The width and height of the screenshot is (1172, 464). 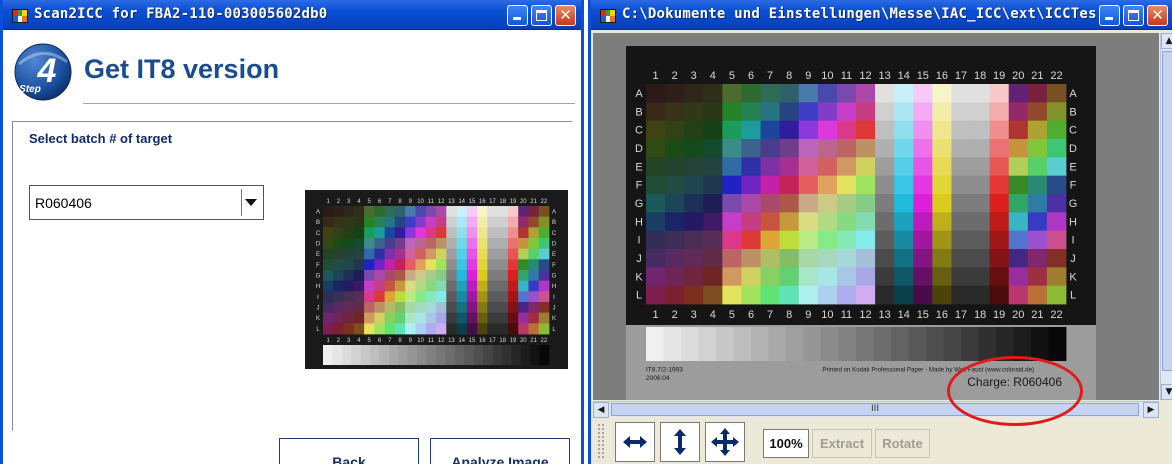 What do you see at coordinates (554, 308) in the screenshot?
I see `row-letter-right: J` at bounding box center [554, 308].